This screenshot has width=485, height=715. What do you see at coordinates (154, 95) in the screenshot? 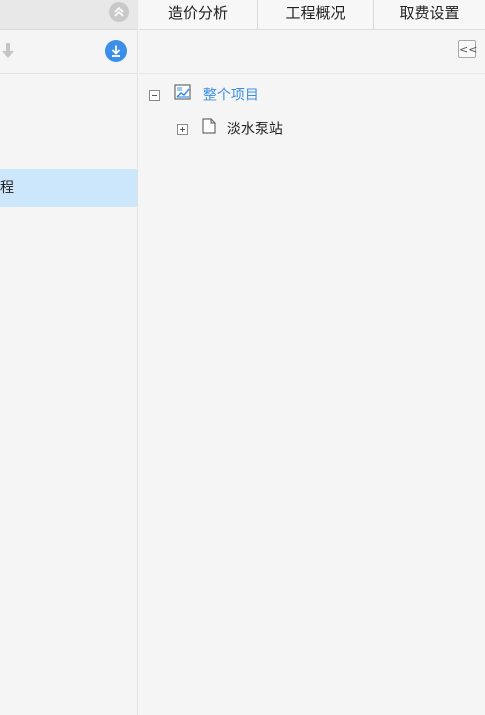
I see `collapse-toggle-icon` at bounding box center [154, 95].